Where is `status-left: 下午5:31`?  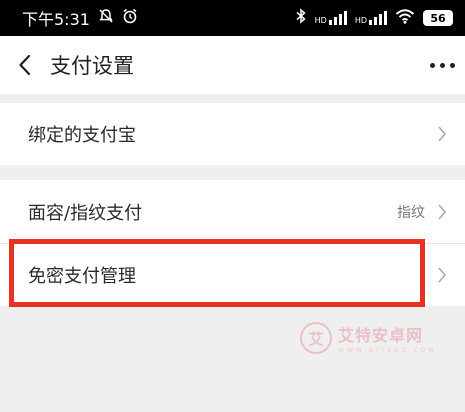 status-left: 下午5:31 is located at coordinates (80, 18).